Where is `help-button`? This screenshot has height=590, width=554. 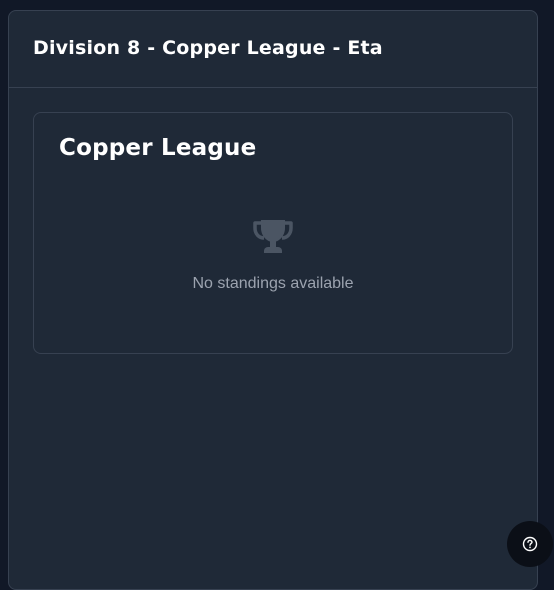
help-button is located at coordinates (530, 544).